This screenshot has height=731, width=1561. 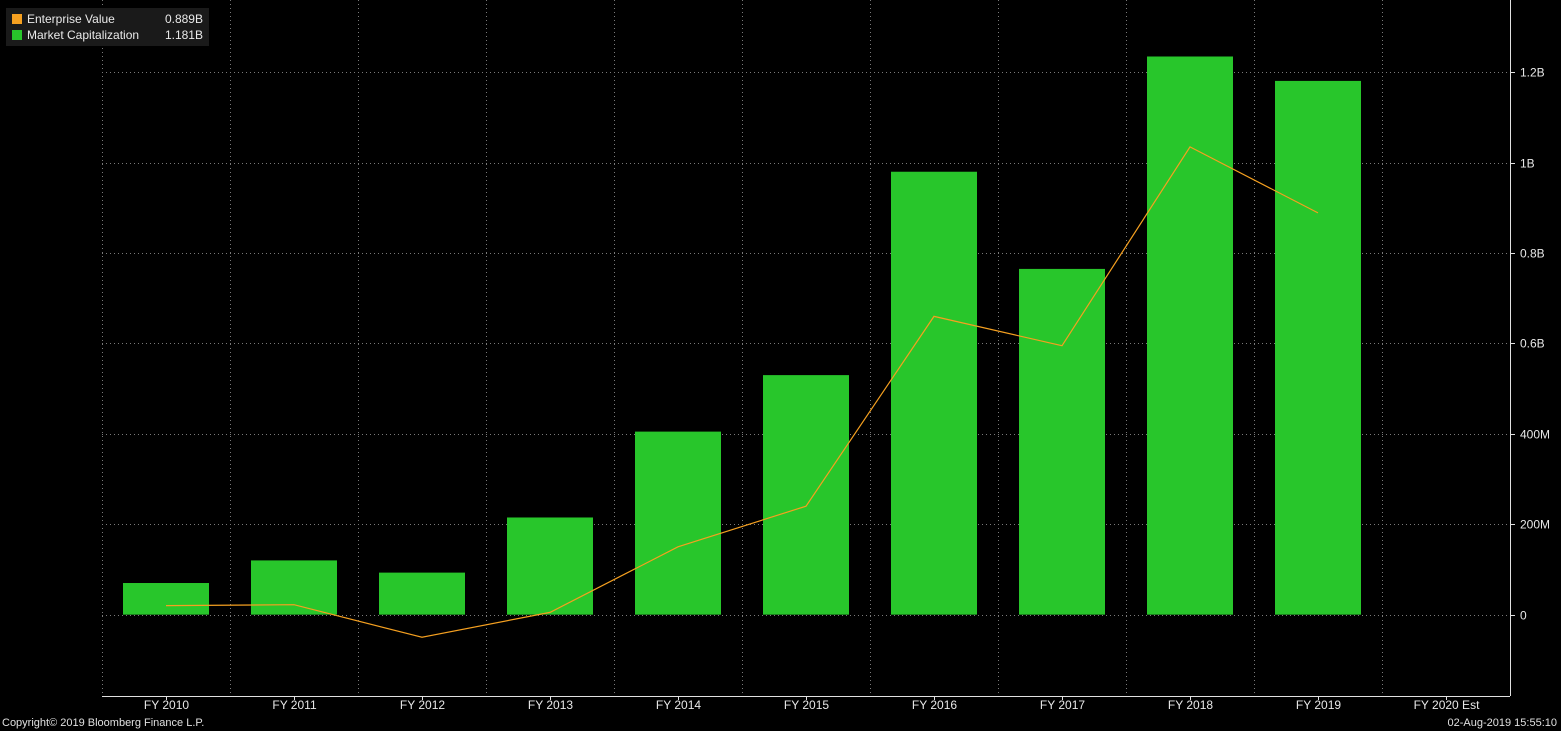 I want to click on y-tick-label: 1.2B, so click(x=1532, y=73).